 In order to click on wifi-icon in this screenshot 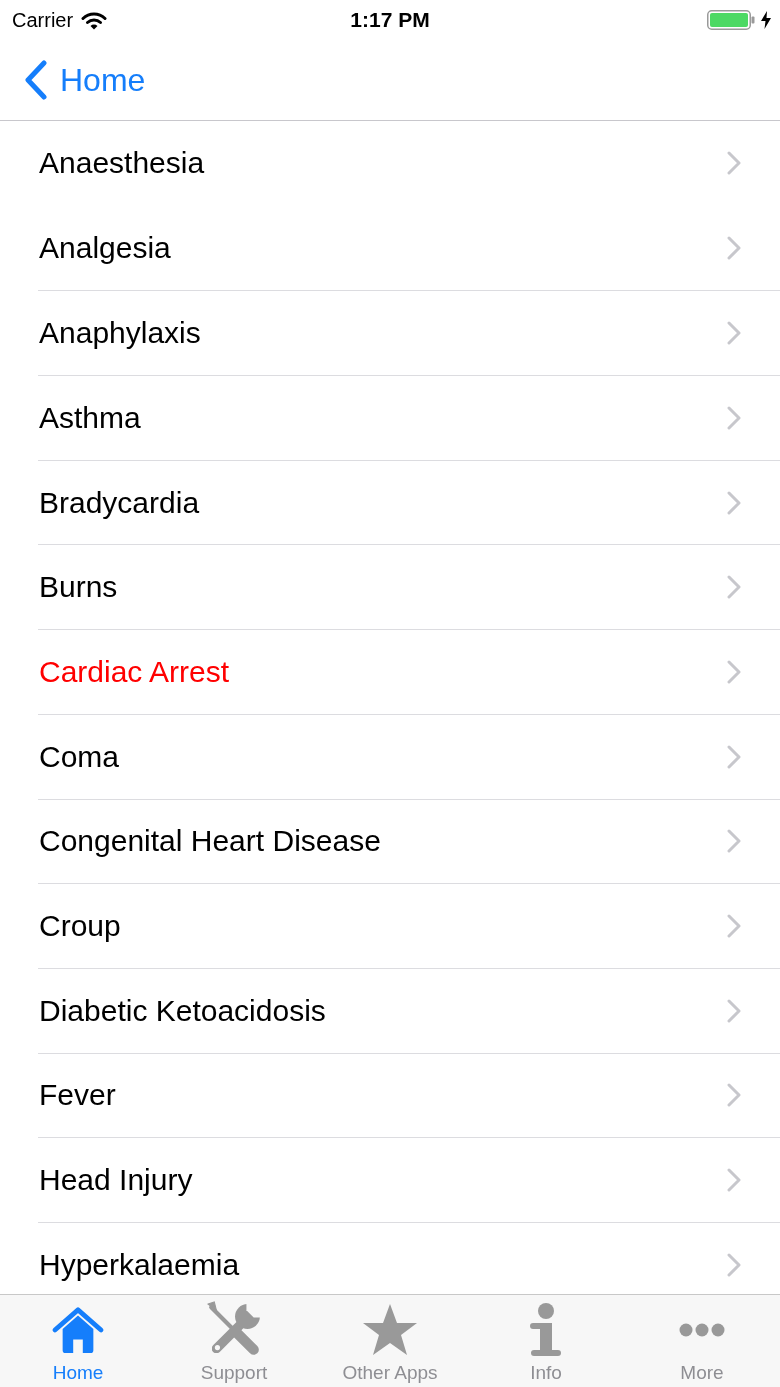, I will do `click(94, 20)`.